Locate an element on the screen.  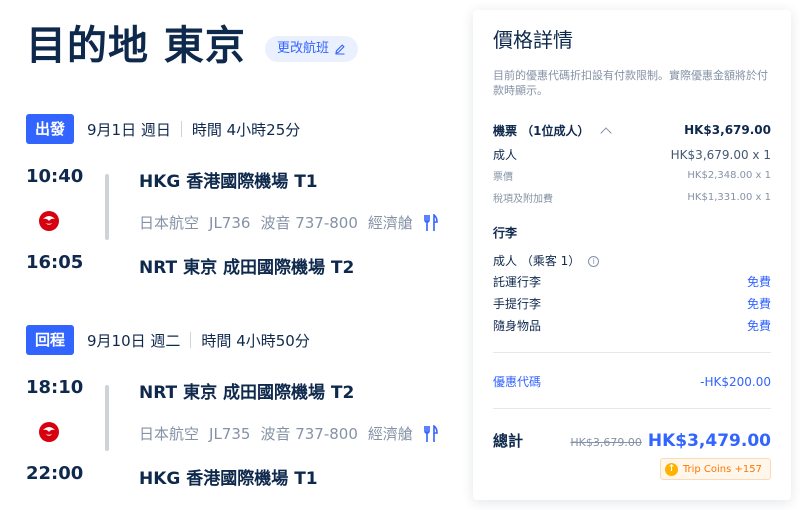
total-original-price: HK$3,679.00 is located at coordinates (606, 442).